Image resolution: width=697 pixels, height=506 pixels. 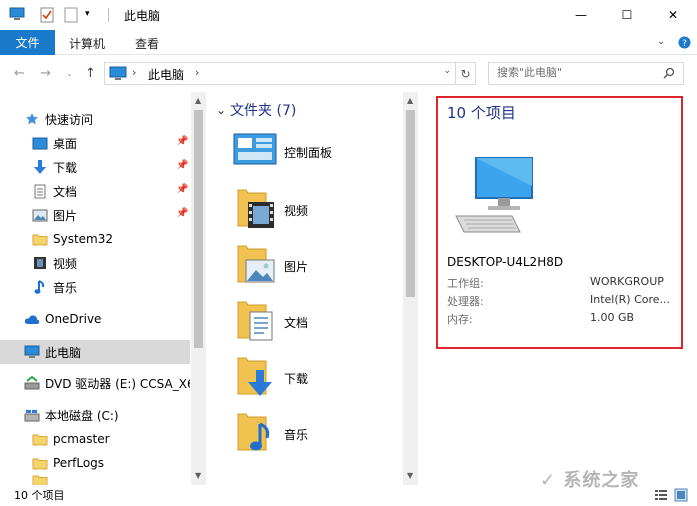 What do you see at coordinates (71, 16) in the screenshot?
I see `new-folder-icon` at bounding box center [71, 16].